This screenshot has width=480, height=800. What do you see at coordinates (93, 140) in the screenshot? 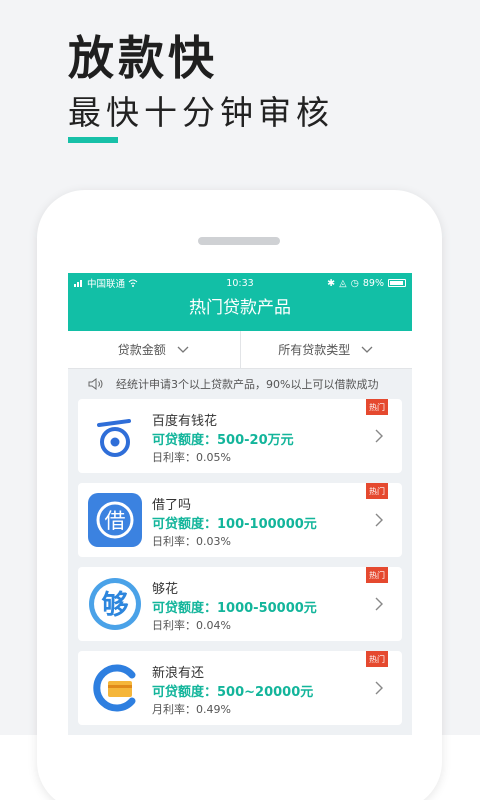
I see `accent-bar` at bounding box center [93, 140].